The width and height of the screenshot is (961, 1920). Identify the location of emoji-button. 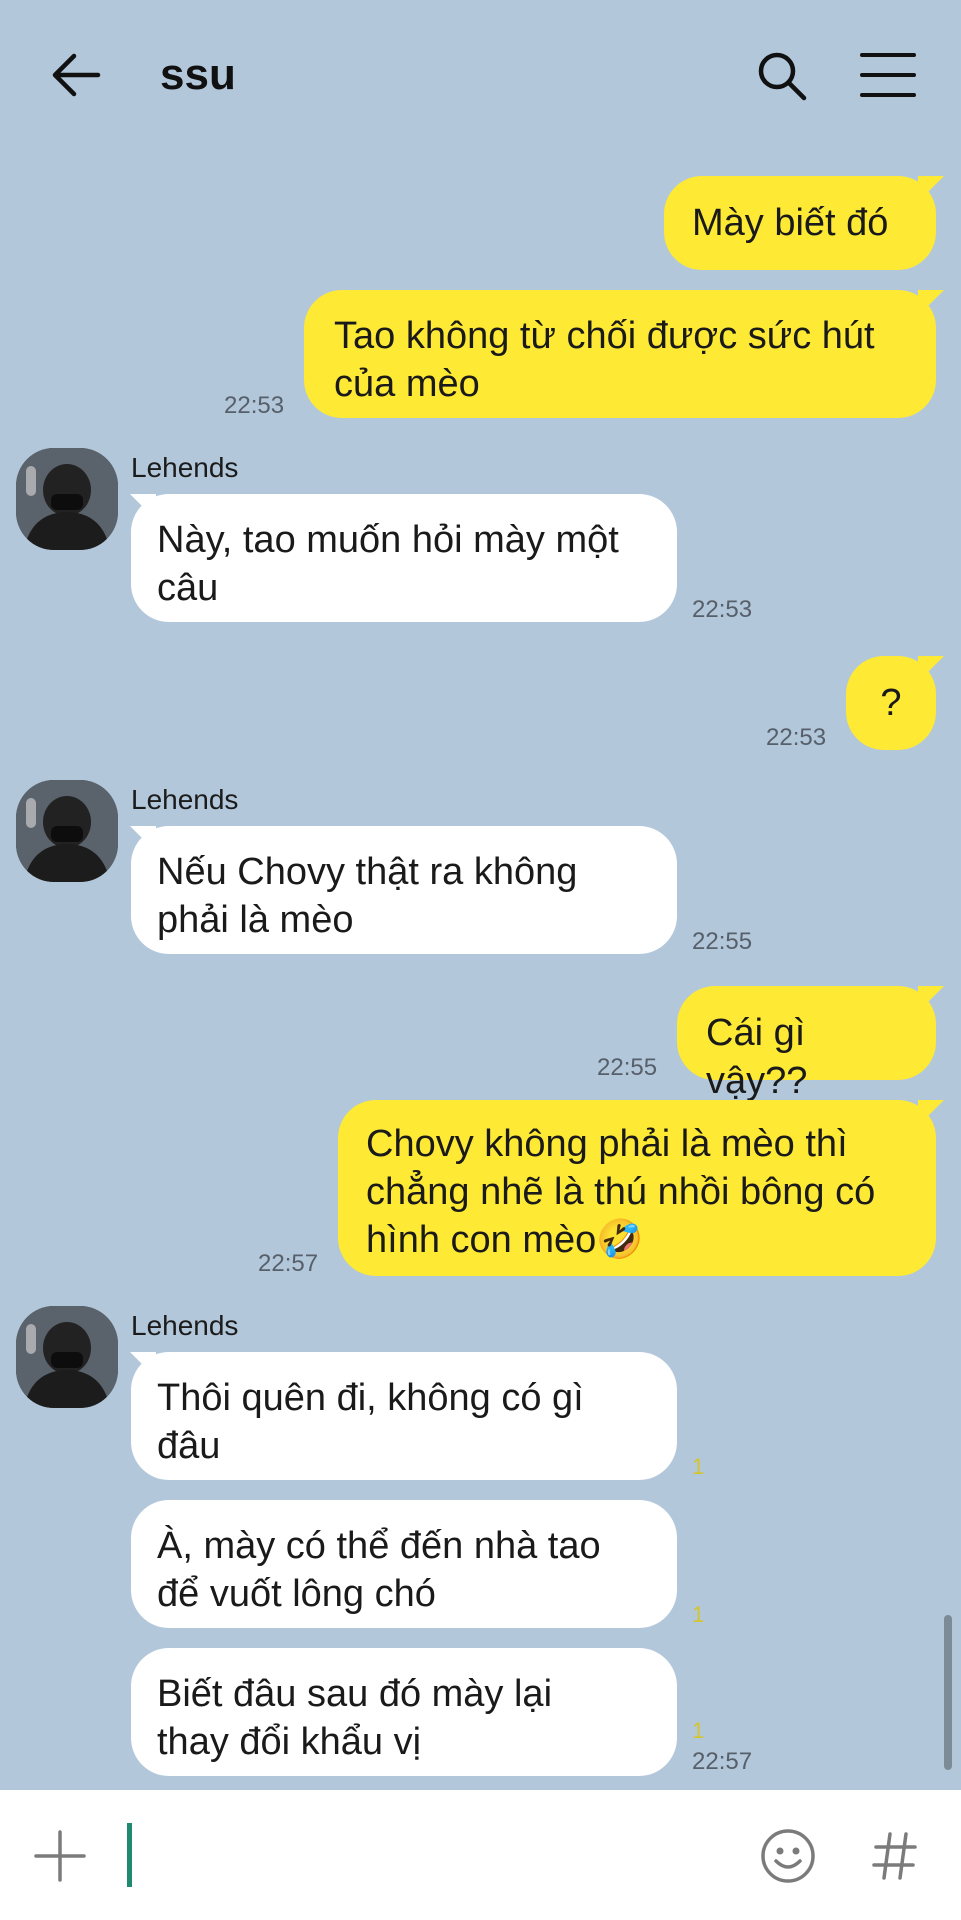
(788, 1856).